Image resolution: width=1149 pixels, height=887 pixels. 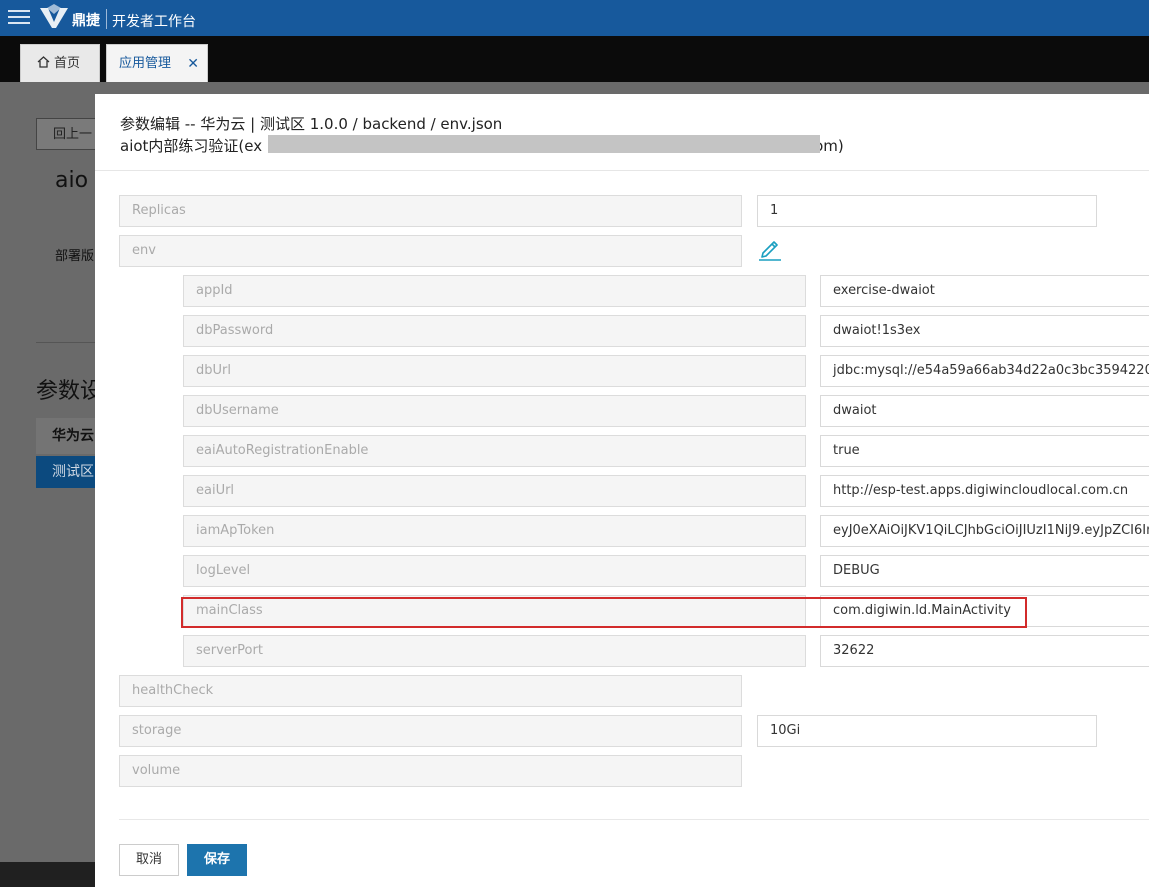 What do you see at coordinates (494, 651) in the screenshot?
I see `field-key-serverport: serverPort` at bounding box center [494, 651].